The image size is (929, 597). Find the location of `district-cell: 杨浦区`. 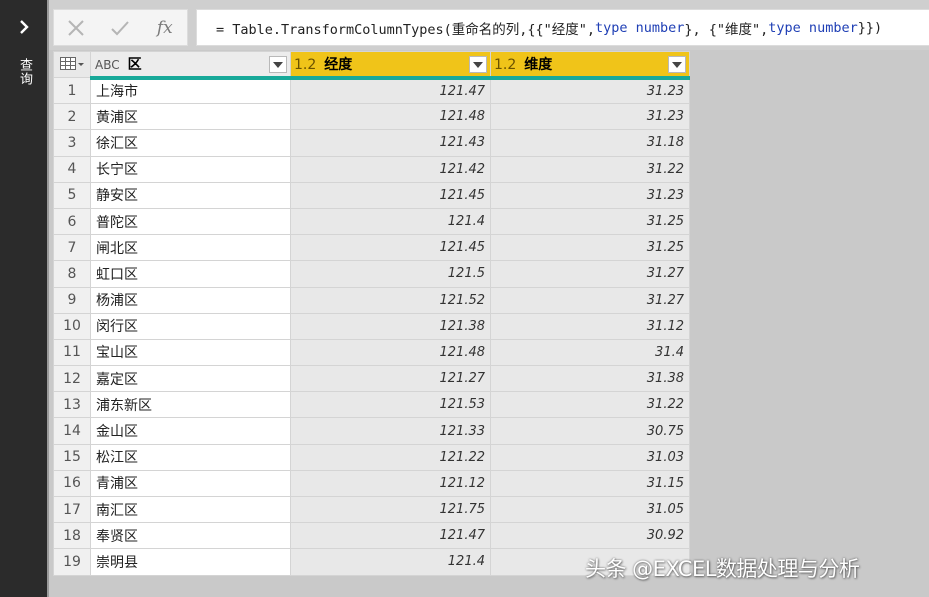

district-cell: 杨浦区 is located at coordinates (191, 300).